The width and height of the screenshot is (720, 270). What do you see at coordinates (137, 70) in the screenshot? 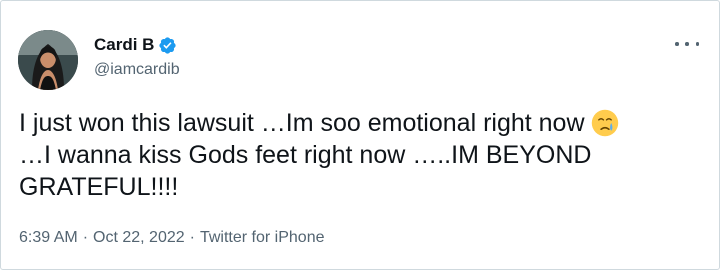
I see `user-handle: @iamcardib` at bounding box center [137, 70].